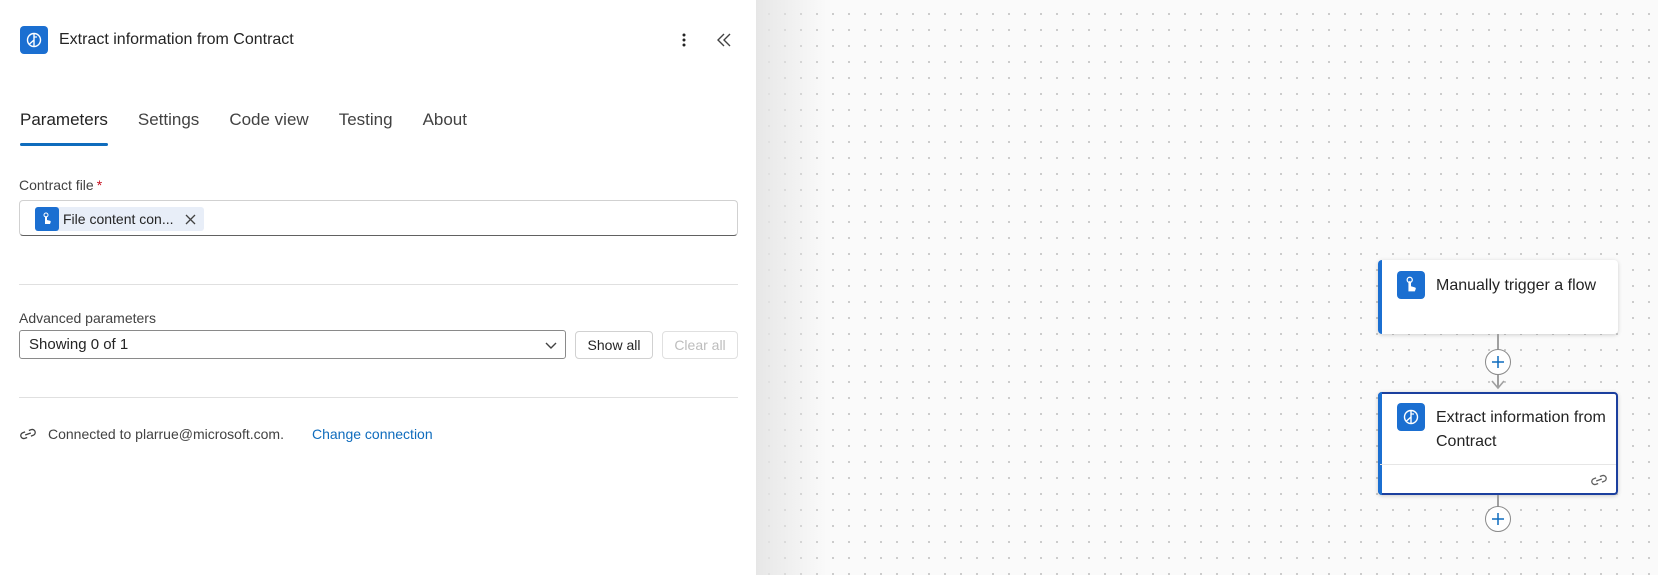 This screenshot has height=575, width=1658. I want to click on chevron-down-icon, so click(551, 345).